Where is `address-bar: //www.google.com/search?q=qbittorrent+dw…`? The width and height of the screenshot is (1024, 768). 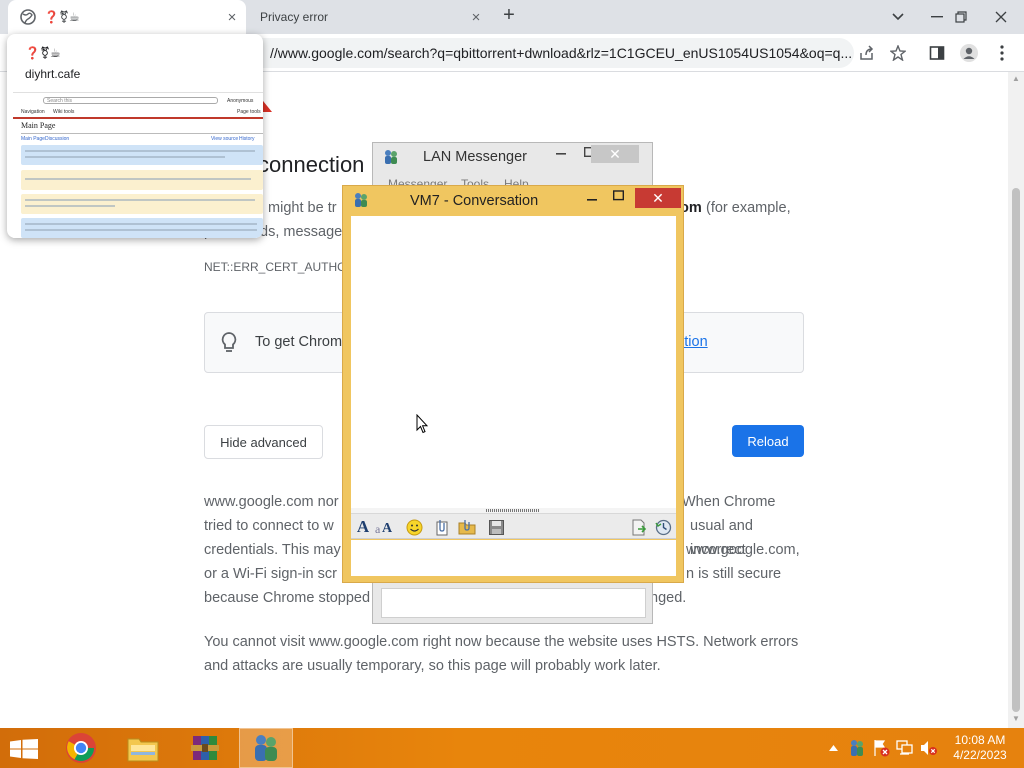 address-bar: //www.google.com/search?q=qbittorrent+dw… is located at coordinates (543, 53).